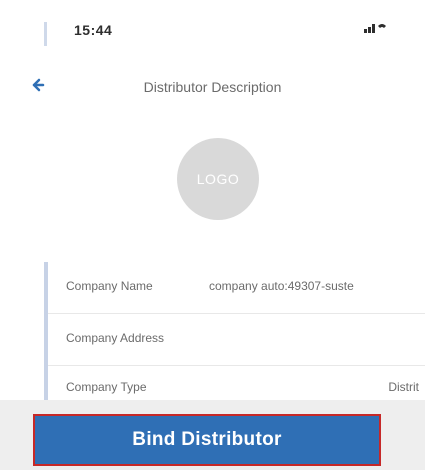  Describe the element at coordinates (106, 387) in the screenshot. I see `company-type-label: Company Type` at that location.